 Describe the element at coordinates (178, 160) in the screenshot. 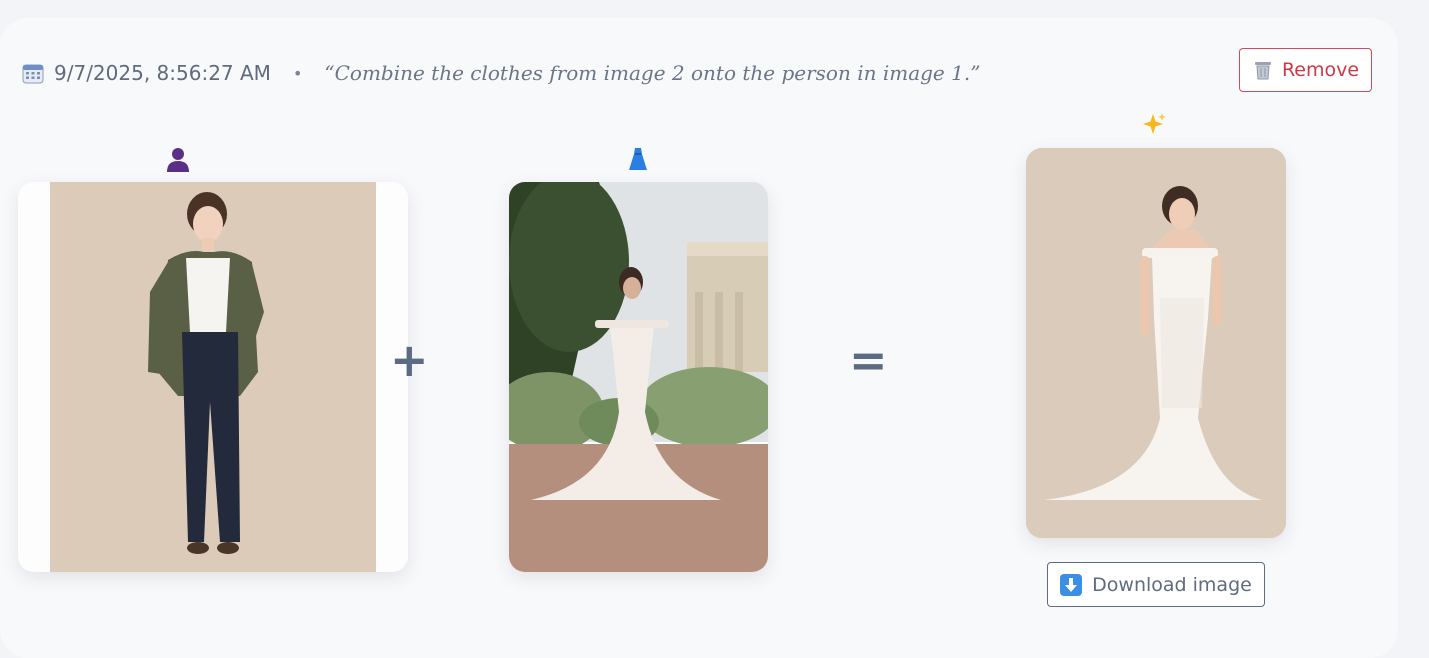

I see `person-silhouette-icon` at that location.